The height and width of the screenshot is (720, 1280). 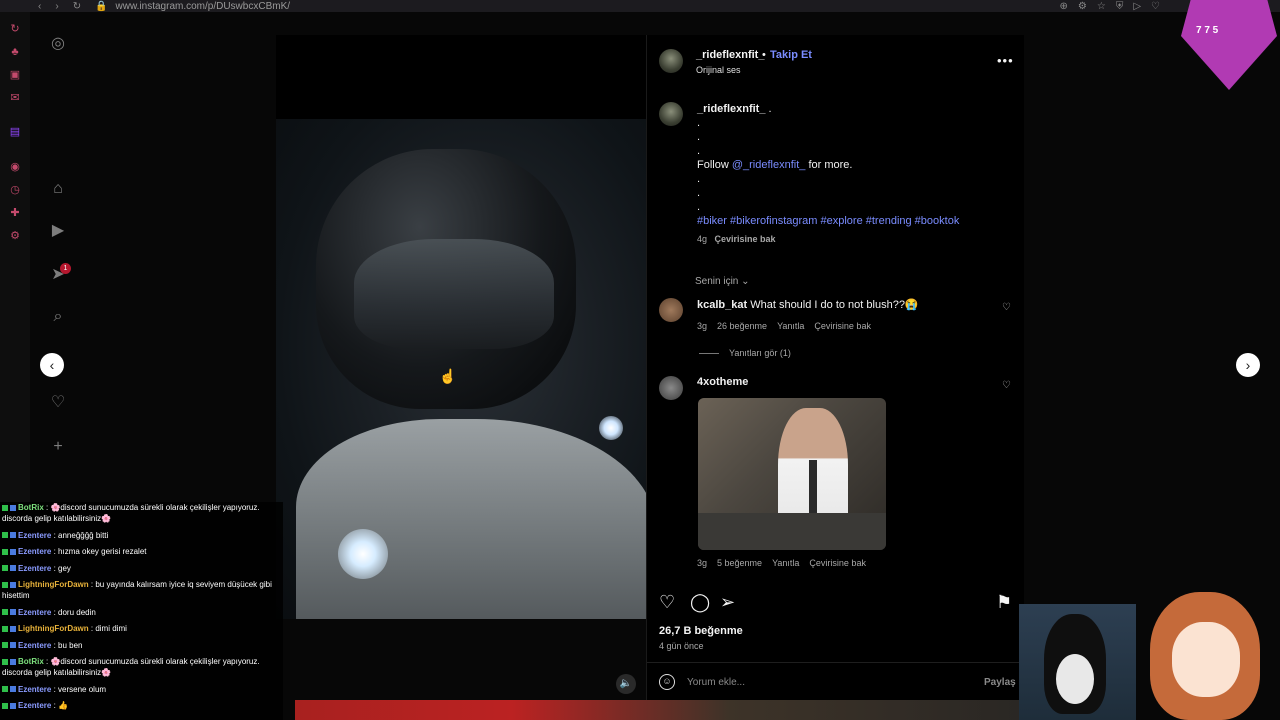 What do you see at coordinates (58, 44) in the screenshot?
I see `instagram-logo-icon: ◎` at bounding box center [58, 44].